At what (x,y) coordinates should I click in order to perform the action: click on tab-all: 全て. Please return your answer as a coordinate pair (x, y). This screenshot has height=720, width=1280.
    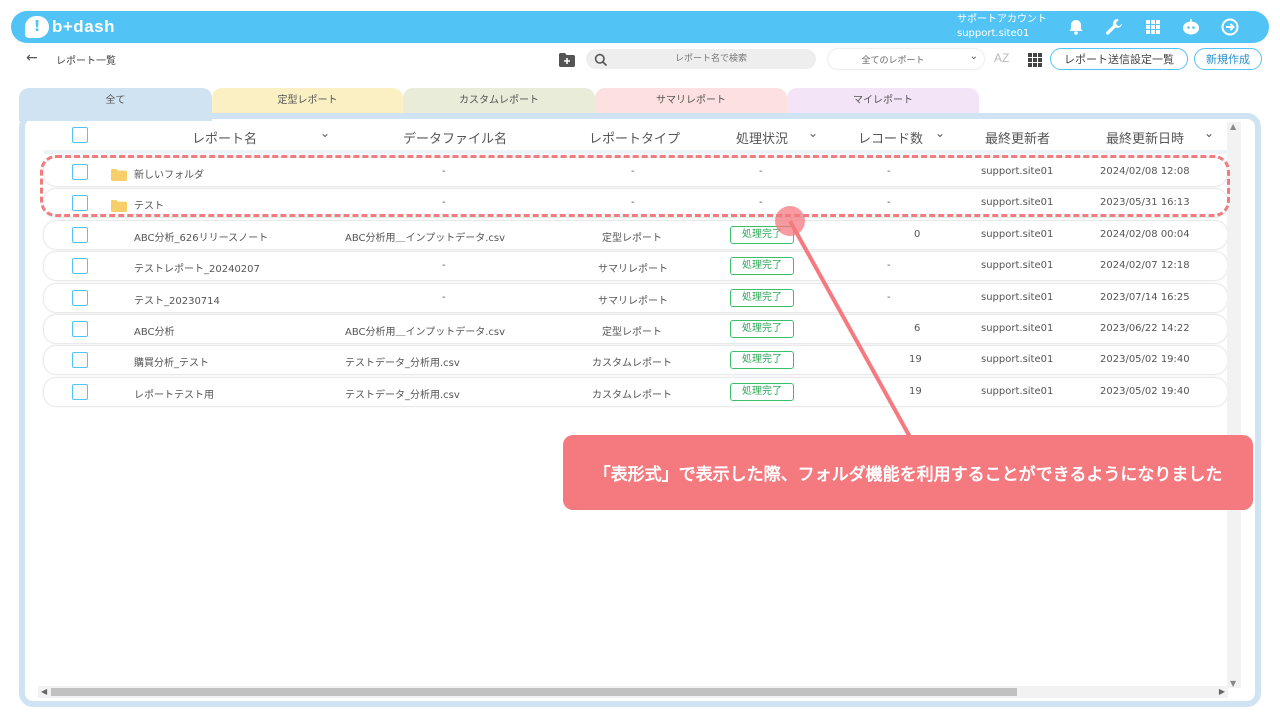
    Looking at the image, I should click on (115, 101).